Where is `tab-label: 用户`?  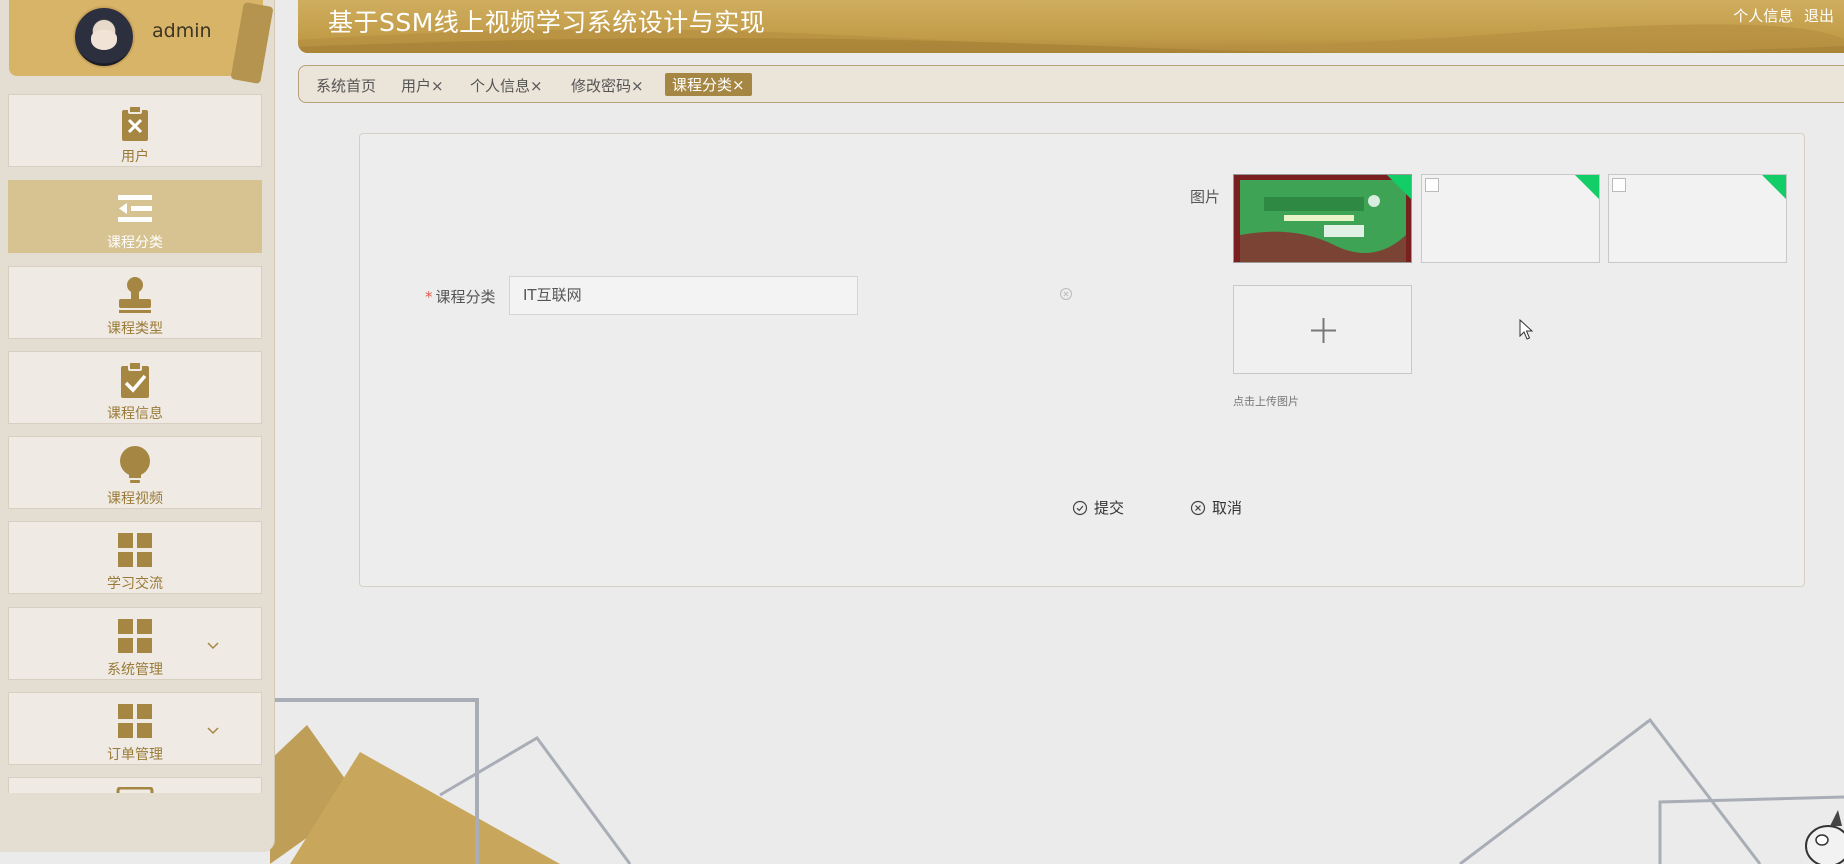 tab-label: 用户 is located at coordinates (416, 86).